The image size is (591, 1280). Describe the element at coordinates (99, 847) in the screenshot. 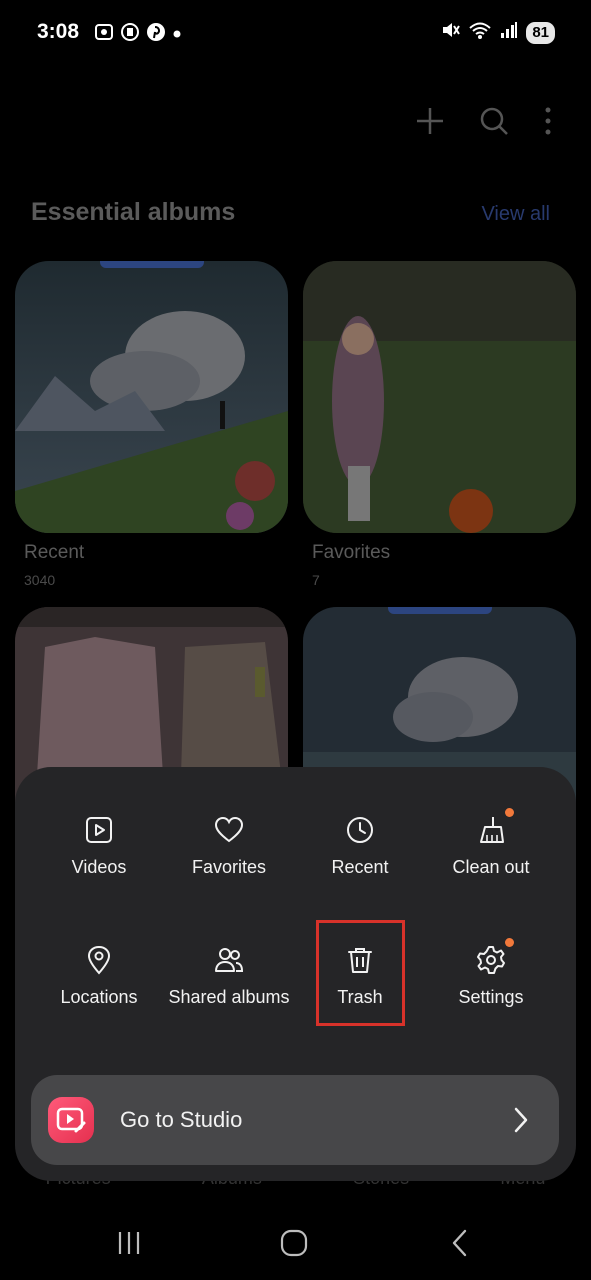

I see `menu-item-videos: Videos` at that location.